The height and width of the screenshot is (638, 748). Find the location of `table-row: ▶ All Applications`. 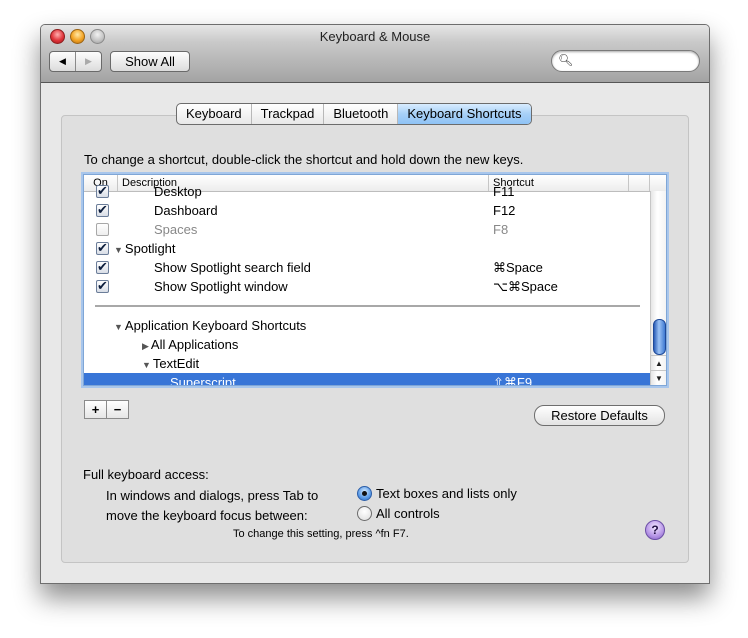

table-row: ▶ All Applications is located at coordinates (367, 344).